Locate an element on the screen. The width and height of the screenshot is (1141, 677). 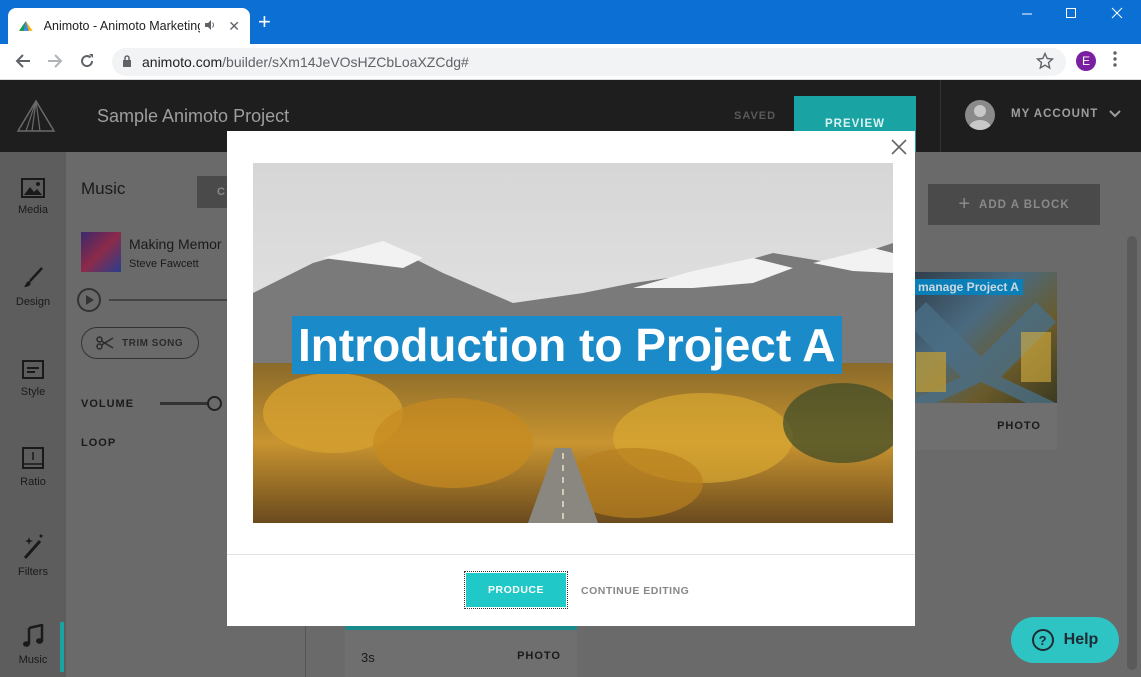
loop-label: LOOP is located at coordinates (99, 443).